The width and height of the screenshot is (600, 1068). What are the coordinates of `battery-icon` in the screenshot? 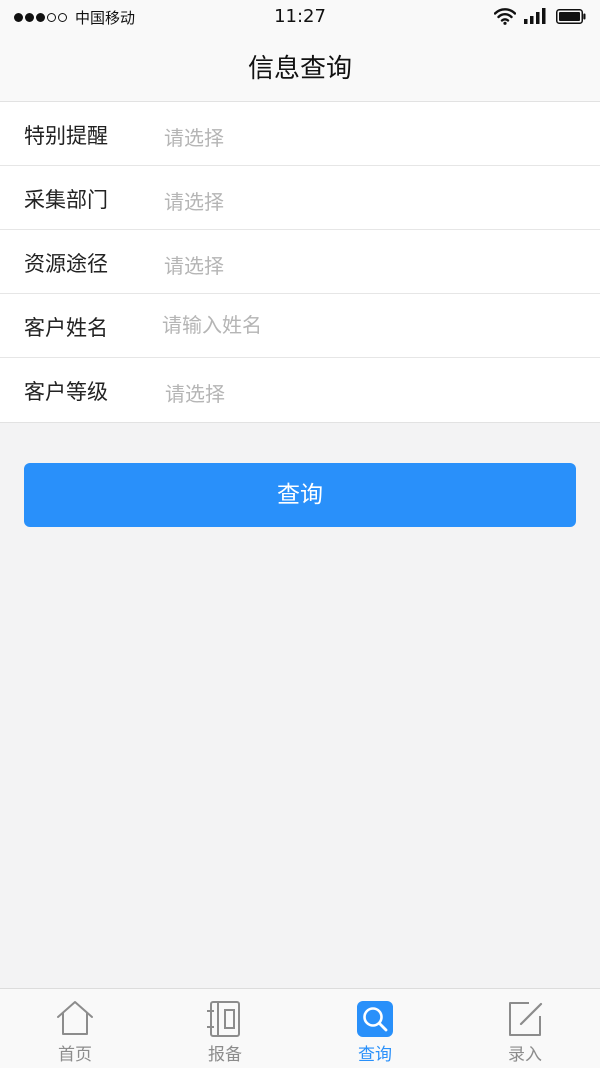 It's located at (571, 16).